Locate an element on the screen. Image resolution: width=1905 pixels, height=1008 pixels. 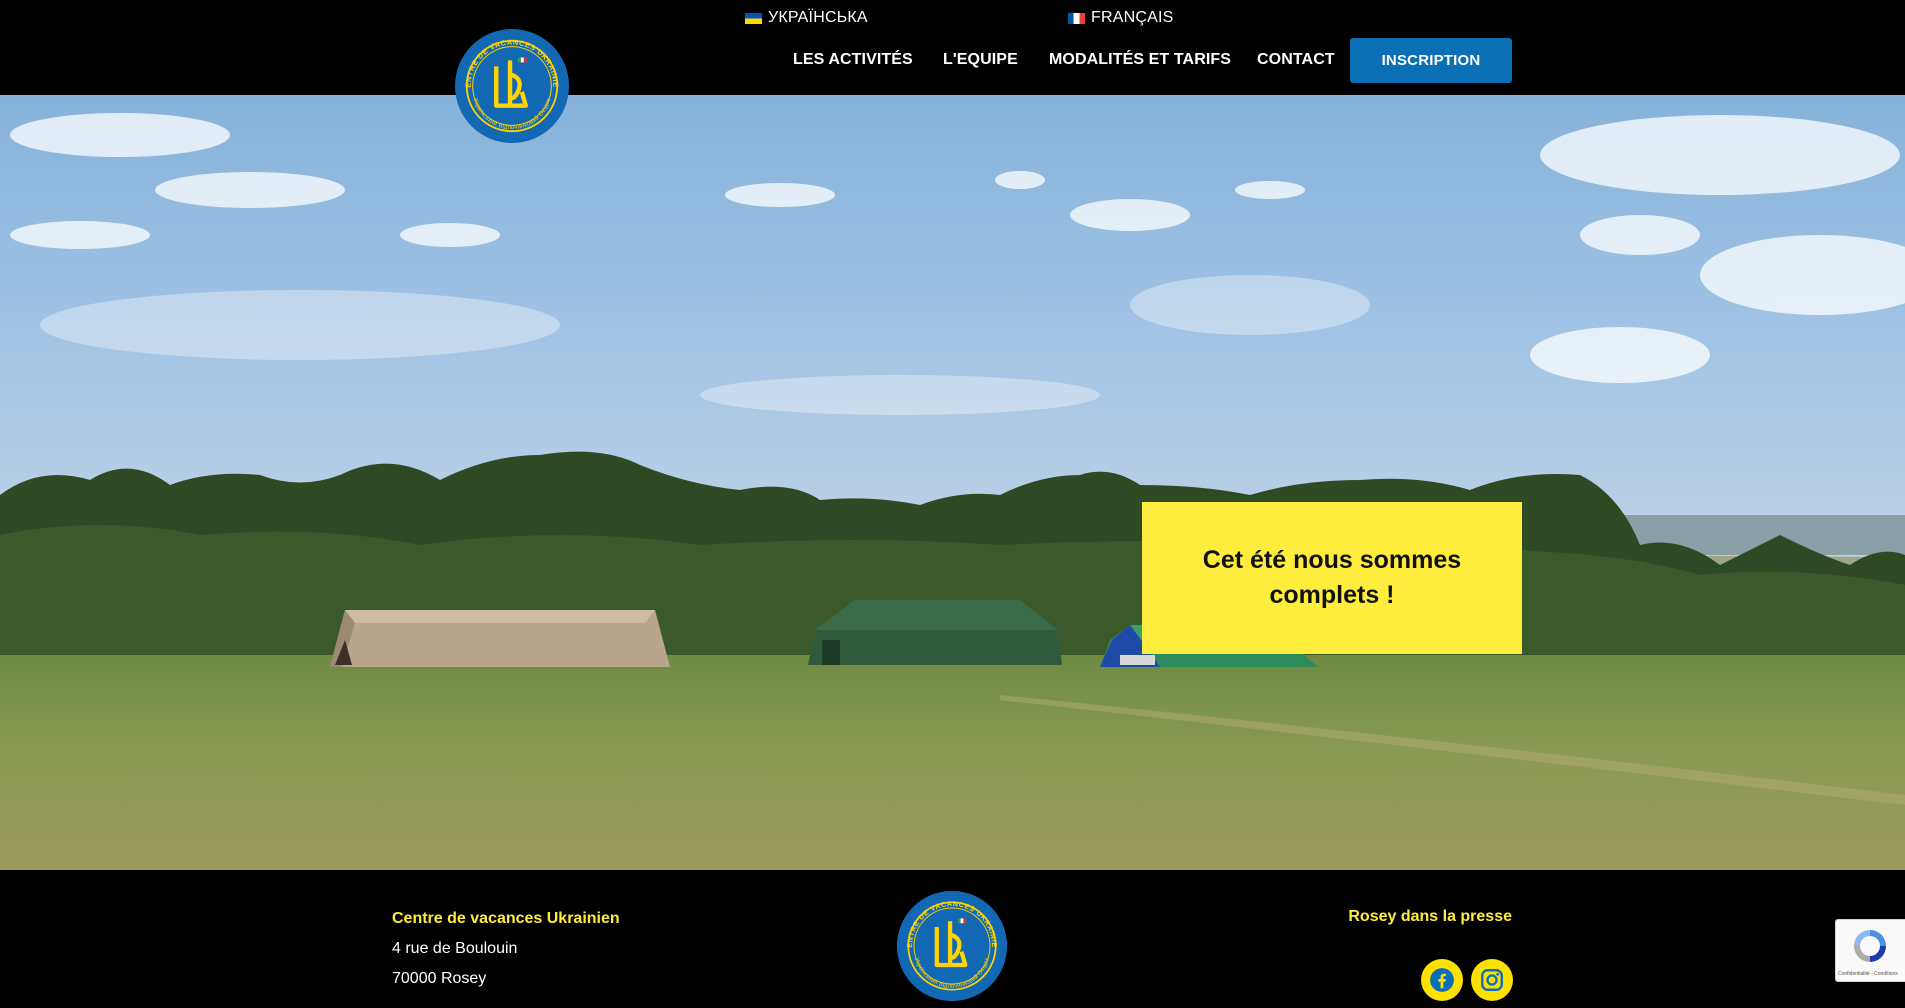
france-flag-icon is located at coordinates (1076, 18).